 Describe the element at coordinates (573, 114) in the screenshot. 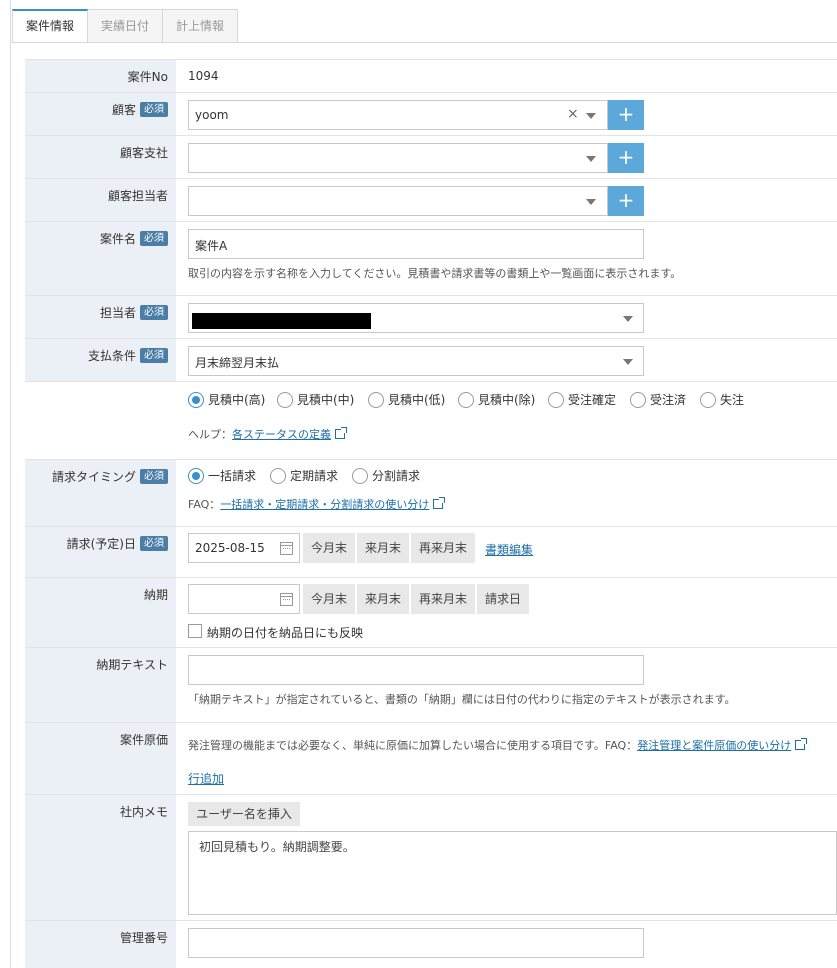

I see `clear-icon: ×` at that location.